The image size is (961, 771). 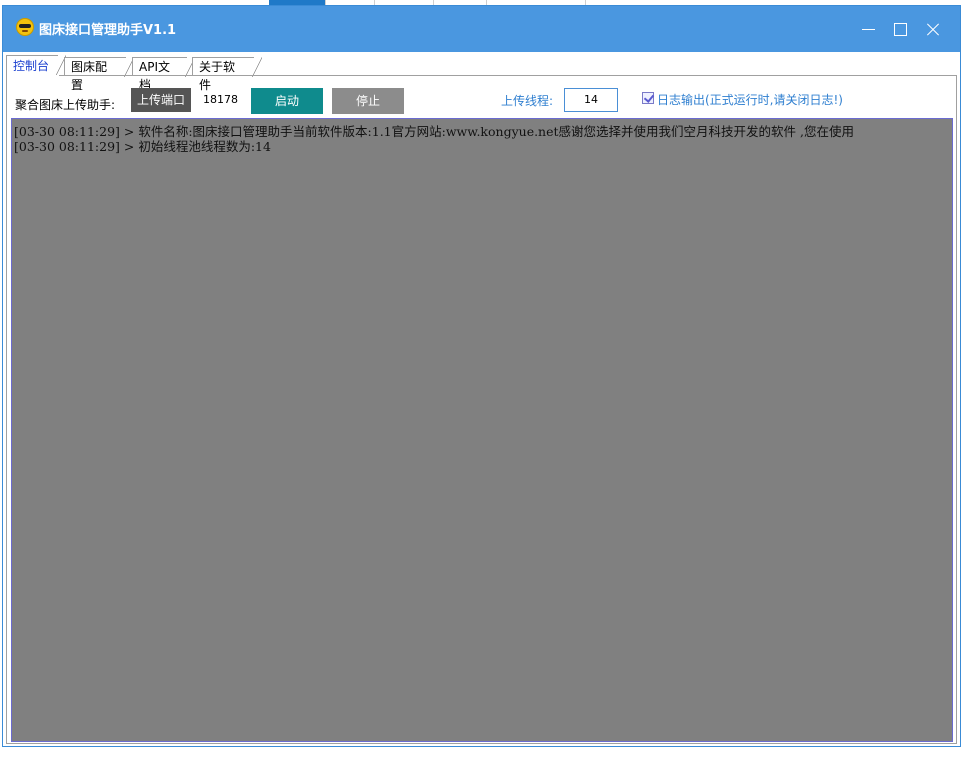 I want to click on title-bar: 图床接口管理助手V1.1, so click(x=481, y=29).